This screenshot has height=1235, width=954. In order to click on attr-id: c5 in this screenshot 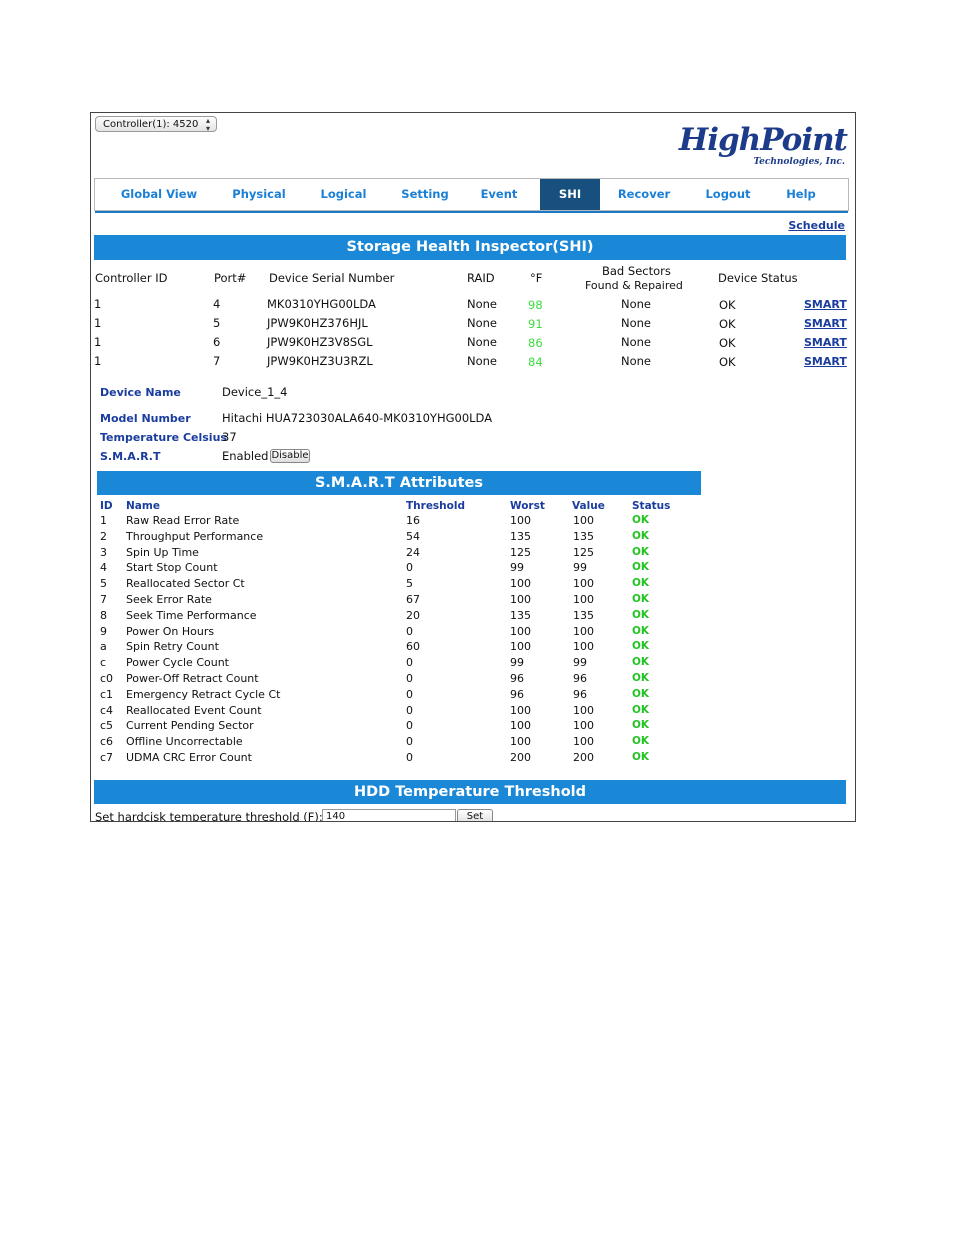, I will do `click(107, 726)`.